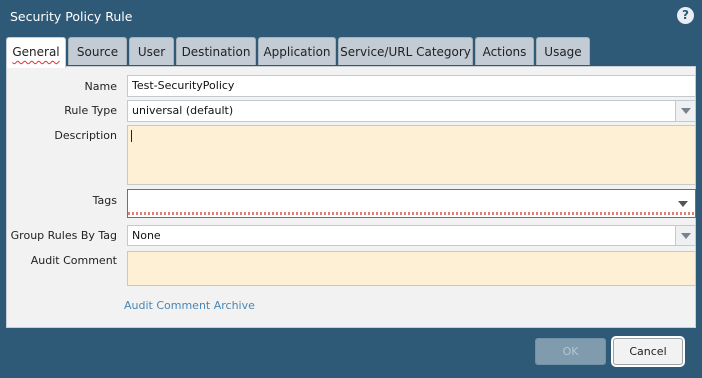 The height and width of the screenshot is (378, 702). Describe the element at coordinates (411, 268) in the screenshot. I see `audit-comment-textarea` at that location.